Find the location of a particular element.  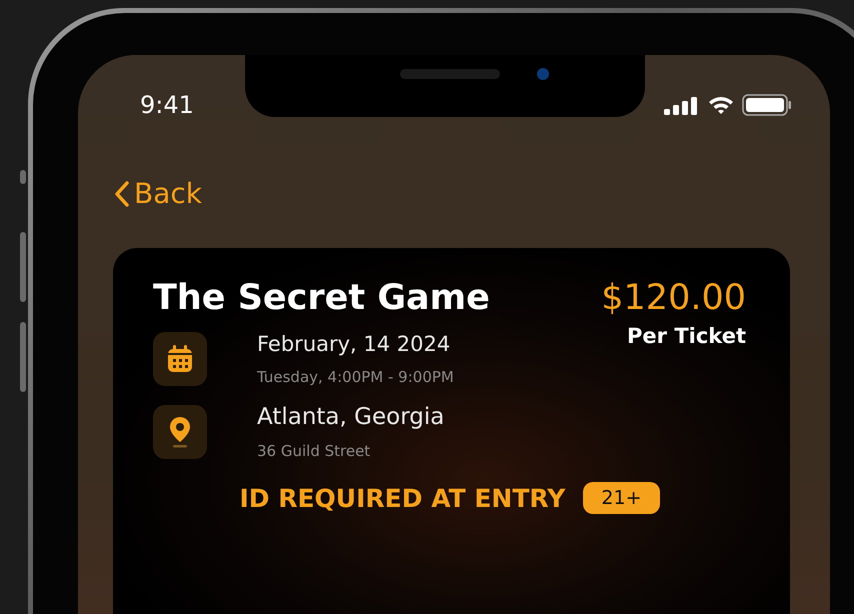

location-pin-icon is located at coordinates (180, 432).